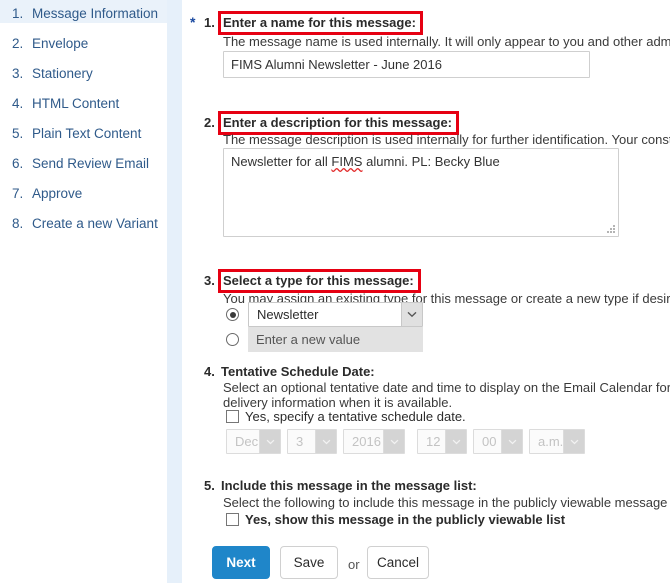 The image size is (670, 583). I want to click on sidebar-item-number: 6., so click(18, 163).